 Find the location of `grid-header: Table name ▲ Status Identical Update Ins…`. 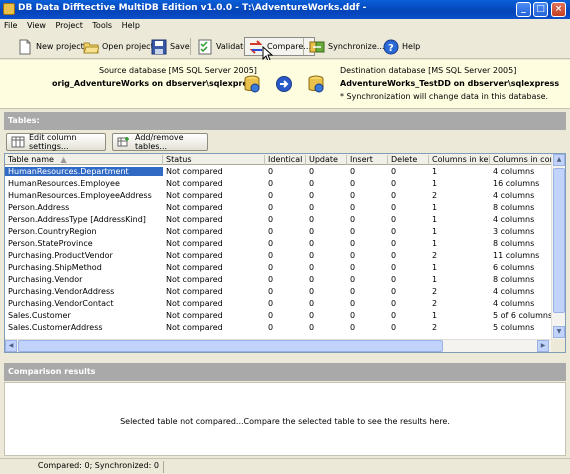

grid-header: Table name ▲ Status Identical Update Ins… is located at coordinates (285, 159).